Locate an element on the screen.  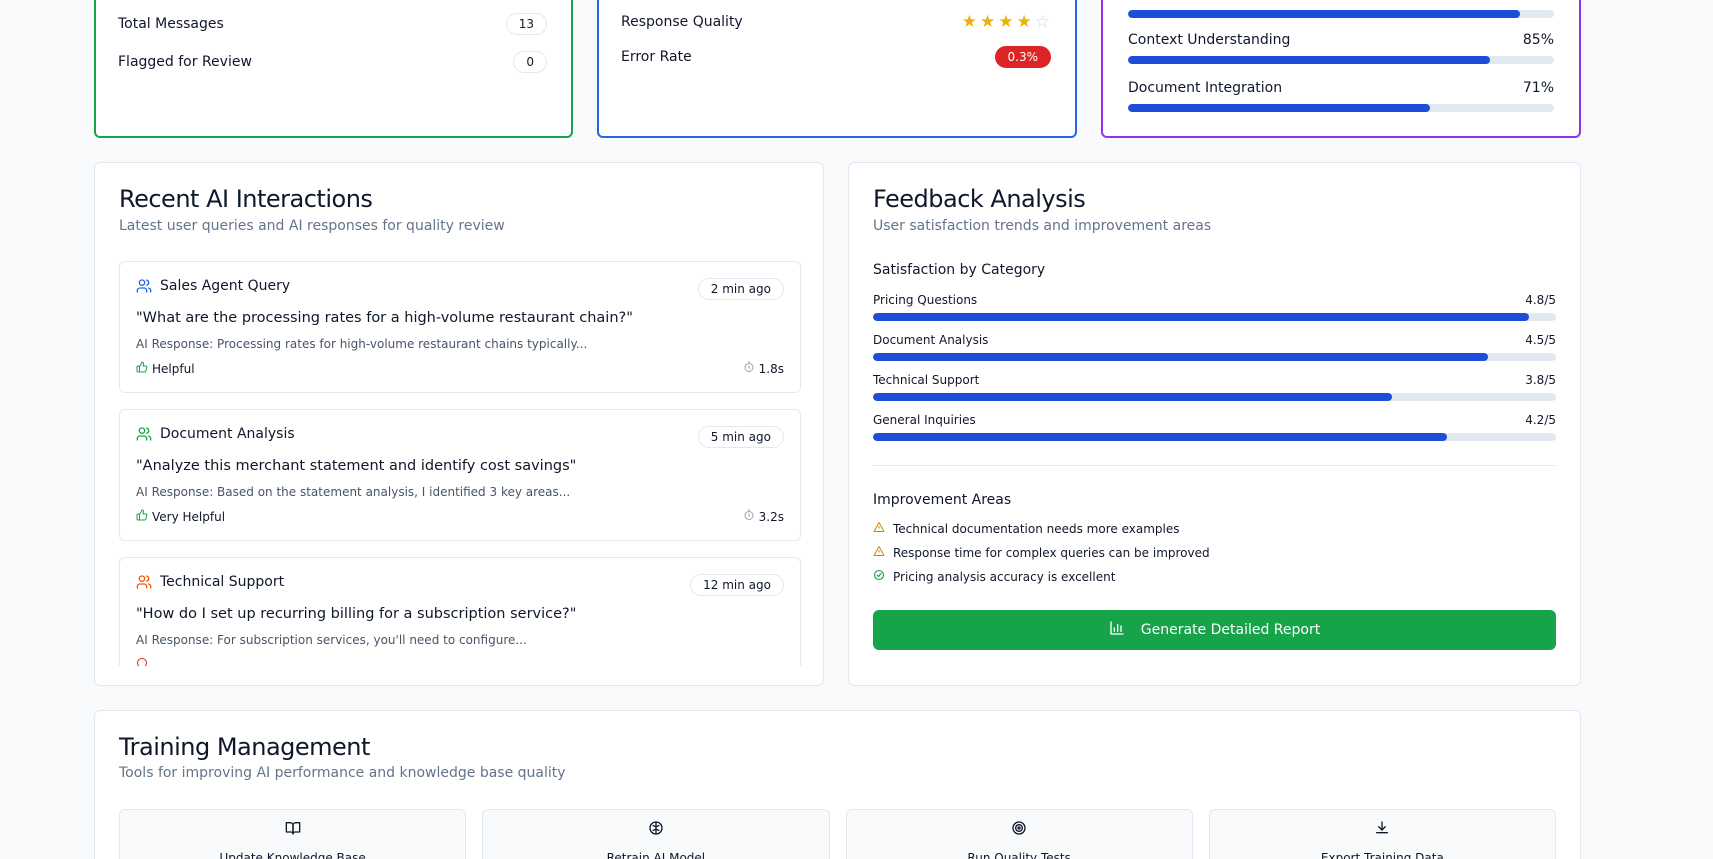
category-score: 4.5/5 is located at coordinates (1540, 340).